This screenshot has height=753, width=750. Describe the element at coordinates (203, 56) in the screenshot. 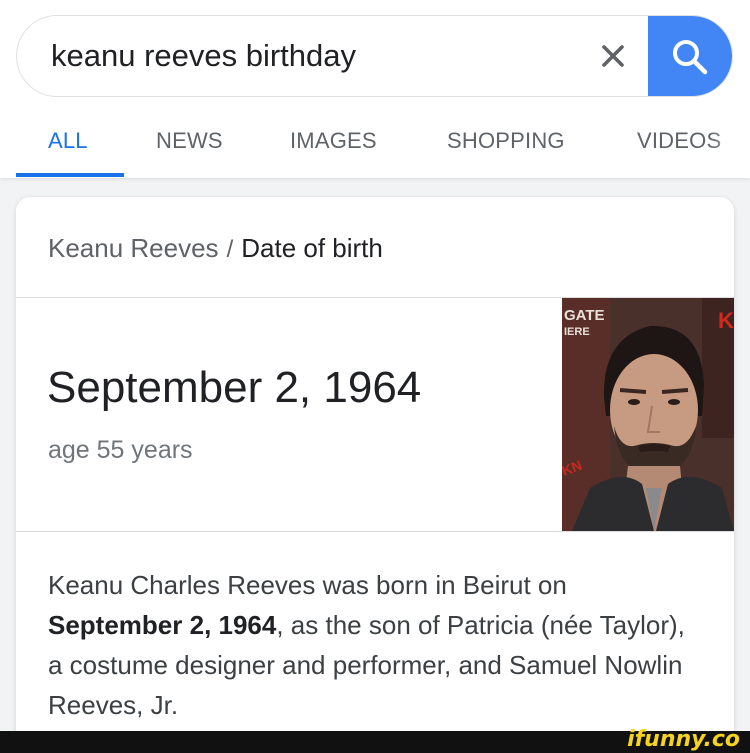

I see `search-input: keanu reeves birthday` at that location.